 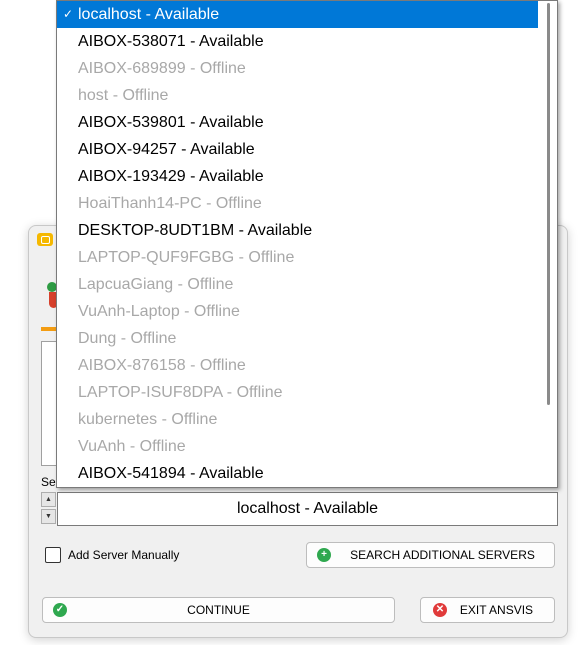 What do you see at coordinates (442, 555) in the screenshot?
I see `search-additional-servers-label: SEARCH ADDITIONAL SERVERS` at bounding box center [442, 555].